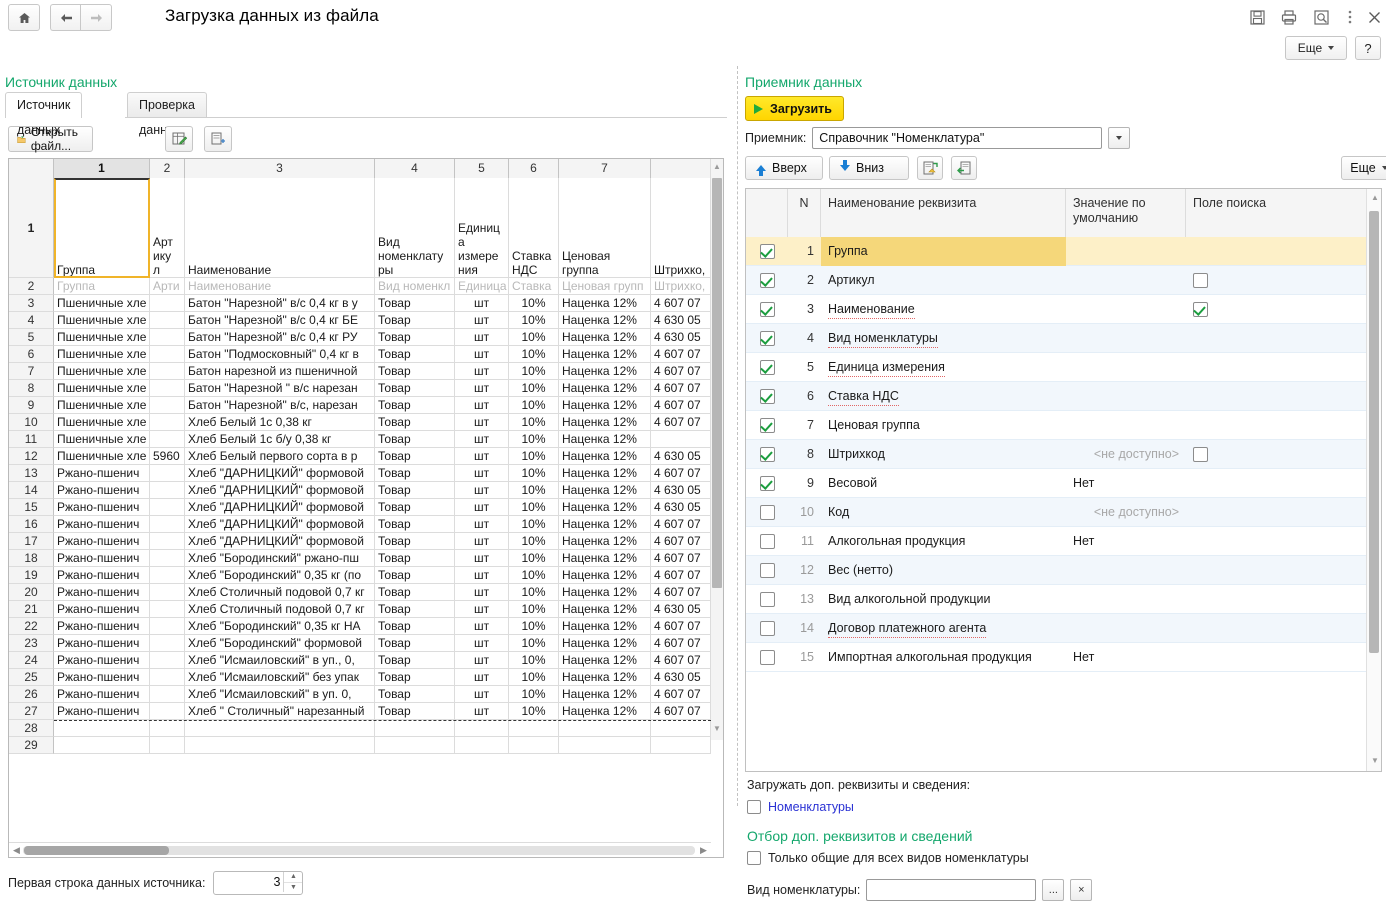 Image resolution: width=1386 pixels, height=901 pixels. What do you see at coordinates (1374, 432) in the screenshot?
I see `receiver-scroll-thumb` at bounding box center [1374, 432].